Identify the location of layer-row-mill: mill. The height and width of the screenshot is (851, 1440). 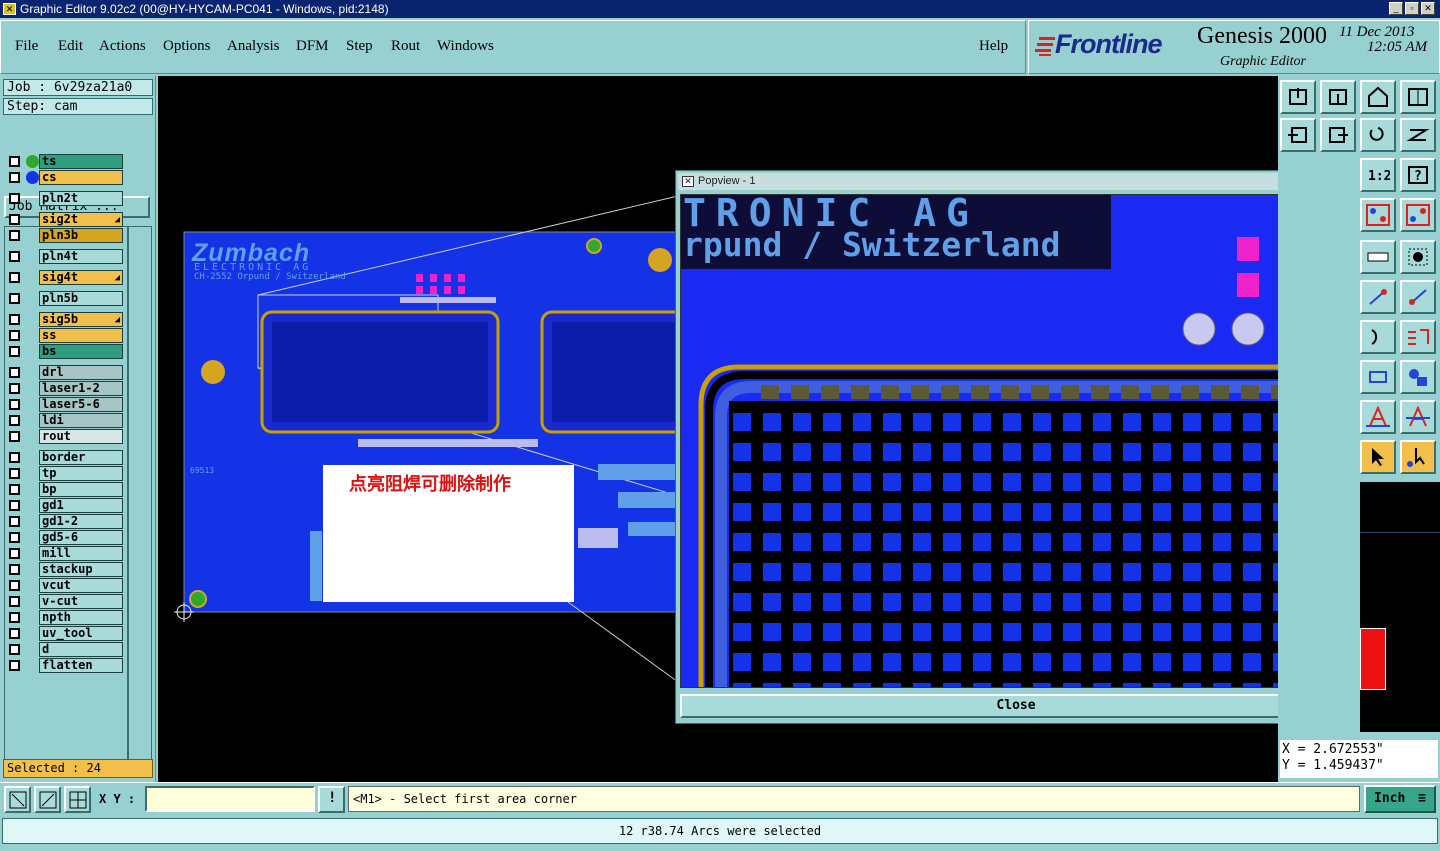
(65, 553).